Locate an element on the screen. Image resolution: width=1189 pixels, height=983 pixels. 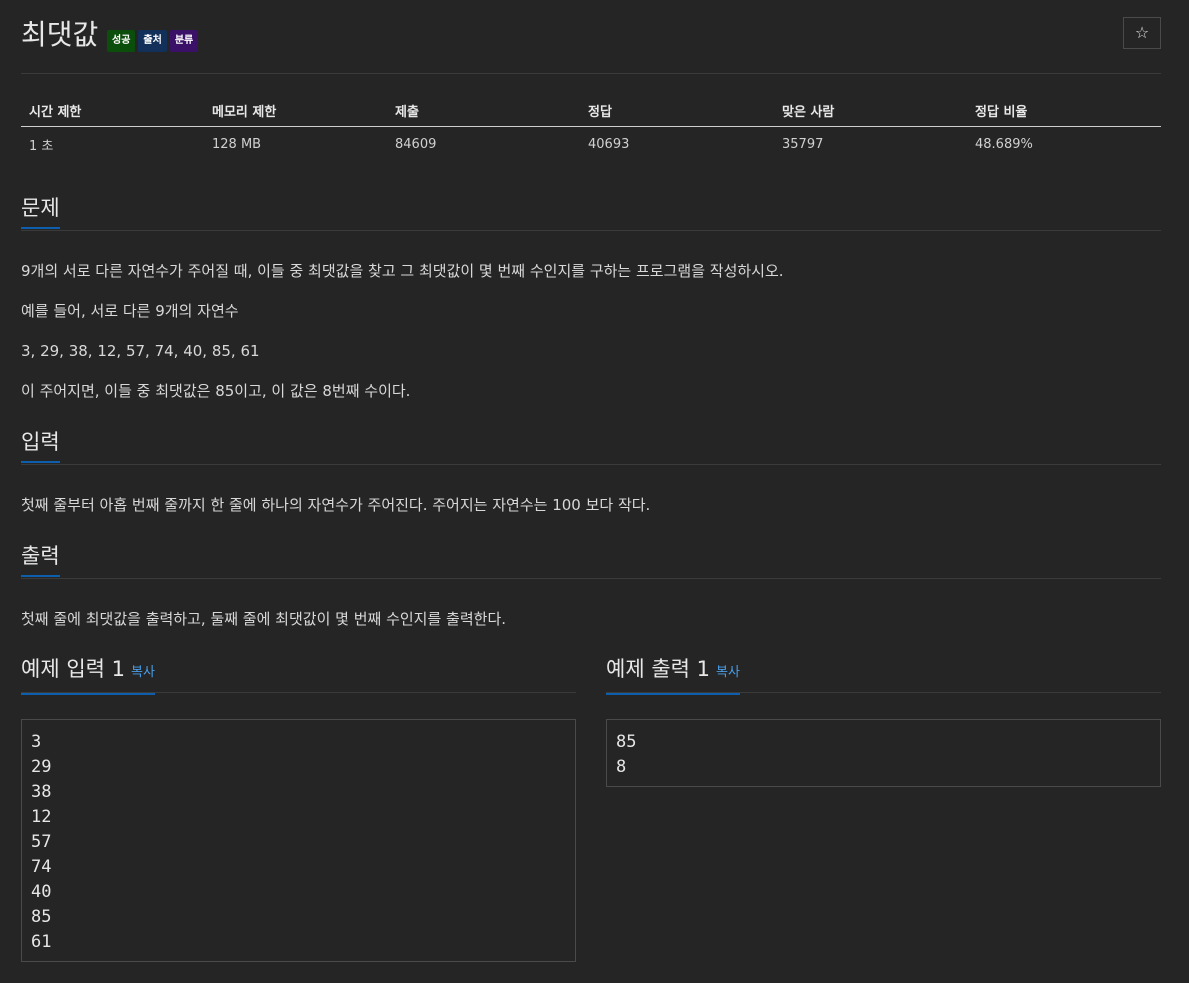
sample-input-heading: 예제 입력 1 복사 is located at coordinates (298, 675).